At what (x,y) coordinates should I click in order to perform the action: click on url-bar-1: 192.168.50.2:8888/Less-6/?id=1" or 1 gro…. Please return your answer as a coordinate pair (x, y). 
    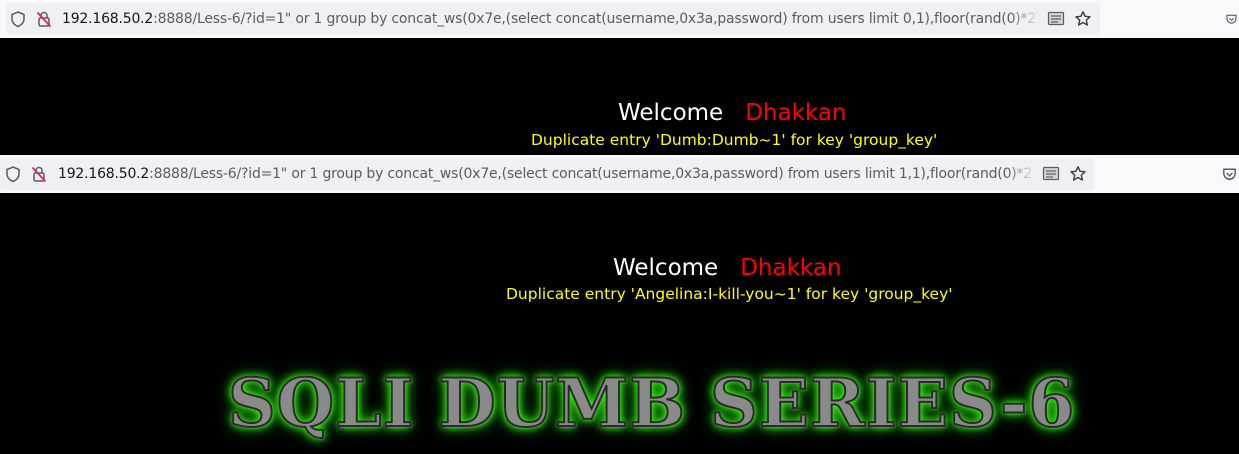
    Looking at the image, I should click on (619, 19).